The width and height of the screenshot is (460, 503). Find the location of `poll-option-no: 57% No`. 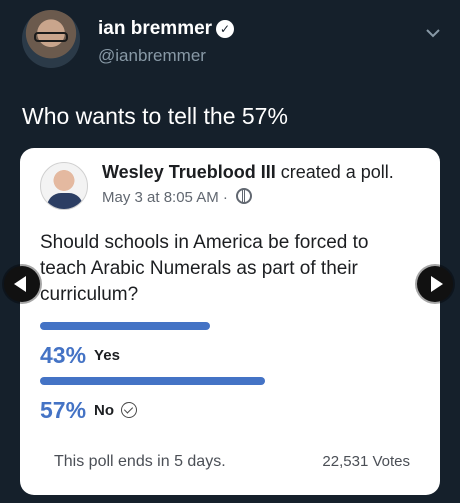

poll-option-no: 57% No is located at coordinates (230, 401).